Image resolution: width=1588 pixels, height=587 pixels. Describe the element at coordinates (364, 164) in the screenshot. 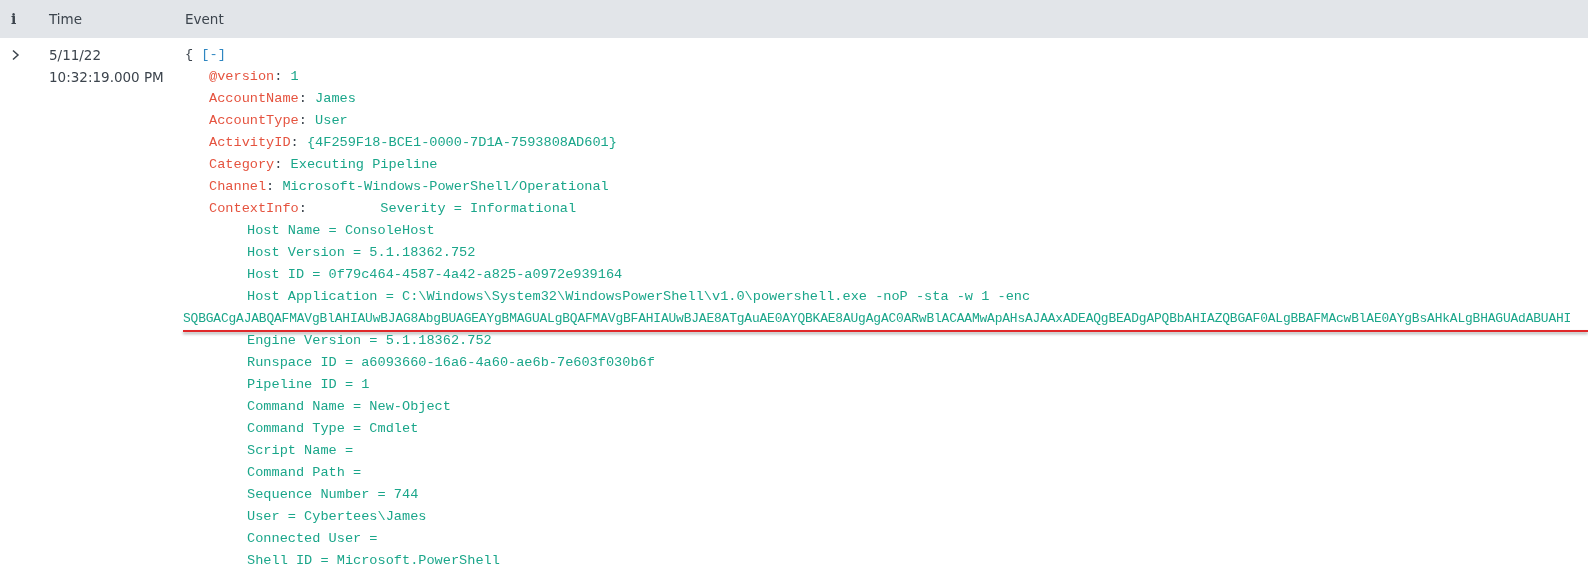

I see `field-value: Executing Pipeline` at that location.